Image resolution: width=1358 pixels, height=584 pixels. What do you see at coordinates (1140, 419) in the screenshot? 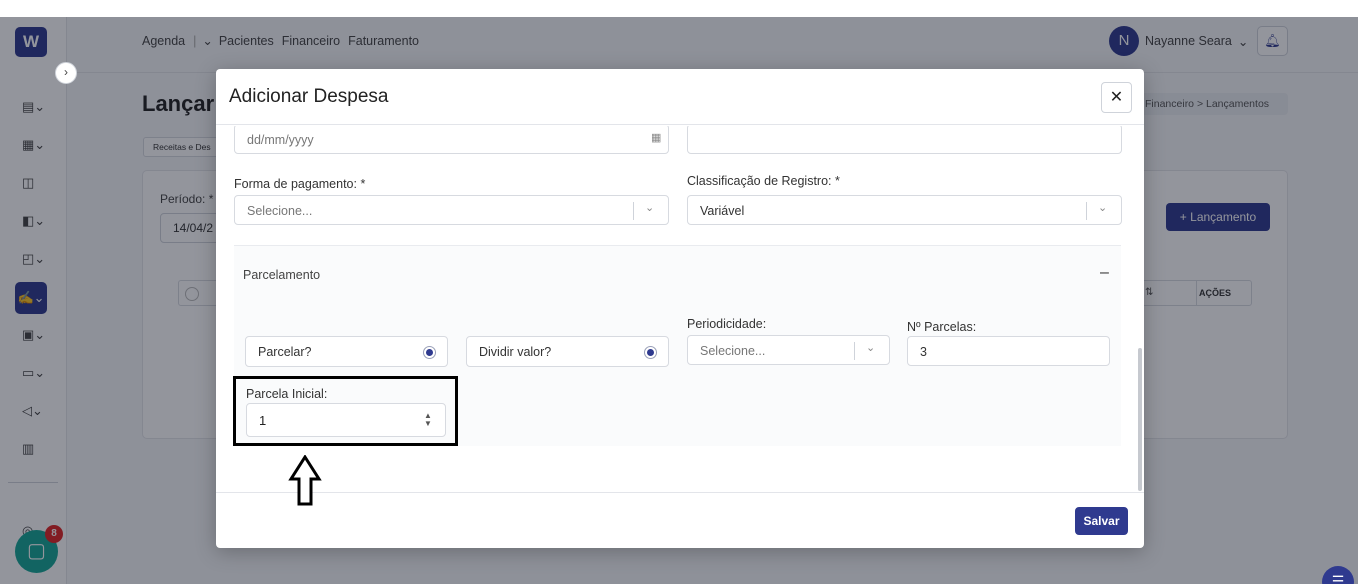
I see `modal-scrollbar` at bounding box center [1140, 419].